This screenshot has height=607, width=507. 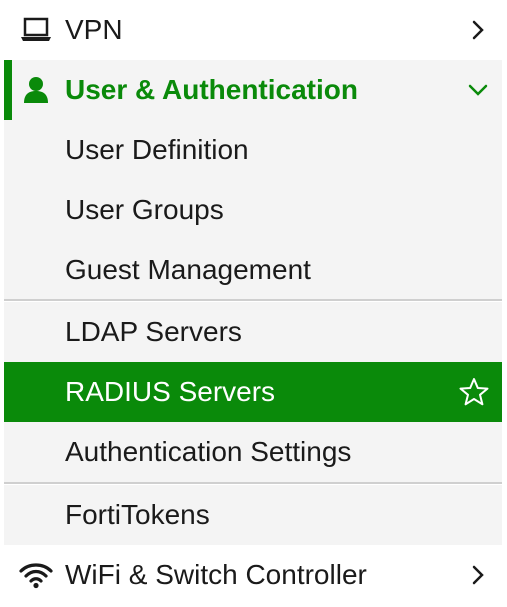 I want to click on sidebar-item-label: User Definition, so click(x=157, y=149).